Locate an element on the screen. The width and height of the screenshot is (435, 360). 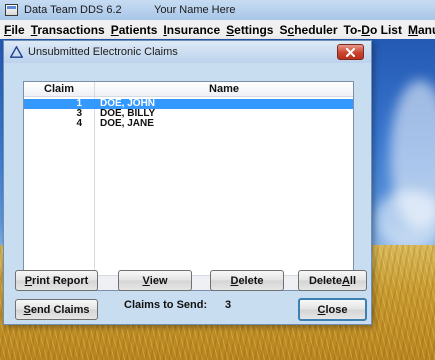
menu-file: File is located at coordinates (14, 30).